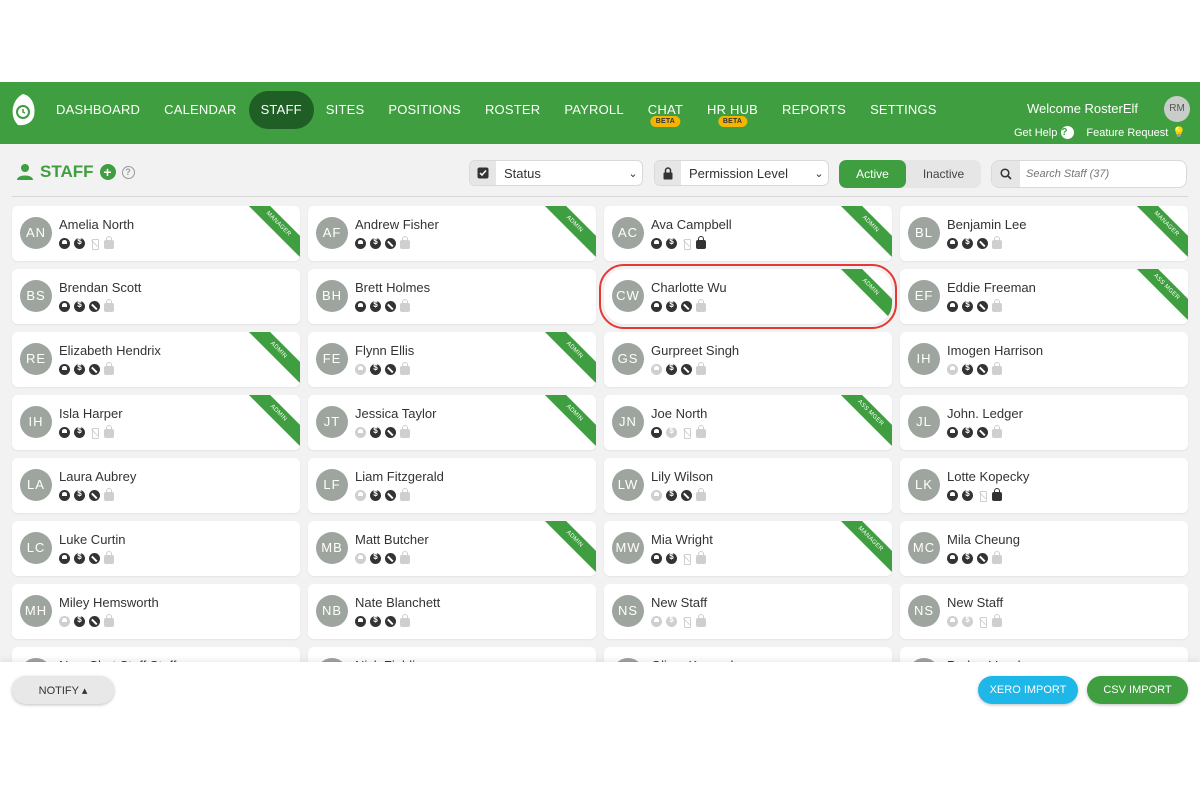 This screenshot has height=800, width=1200. I want to click on permission-level-dropdown: Permission Level ⌄, so click(741, 173).